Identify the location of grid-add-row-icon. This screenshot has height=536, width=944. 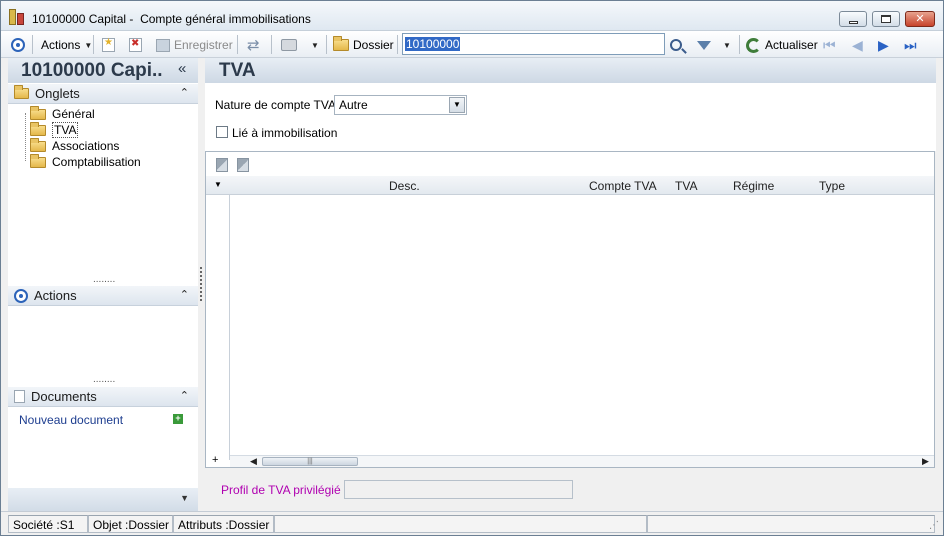
(222, 165).